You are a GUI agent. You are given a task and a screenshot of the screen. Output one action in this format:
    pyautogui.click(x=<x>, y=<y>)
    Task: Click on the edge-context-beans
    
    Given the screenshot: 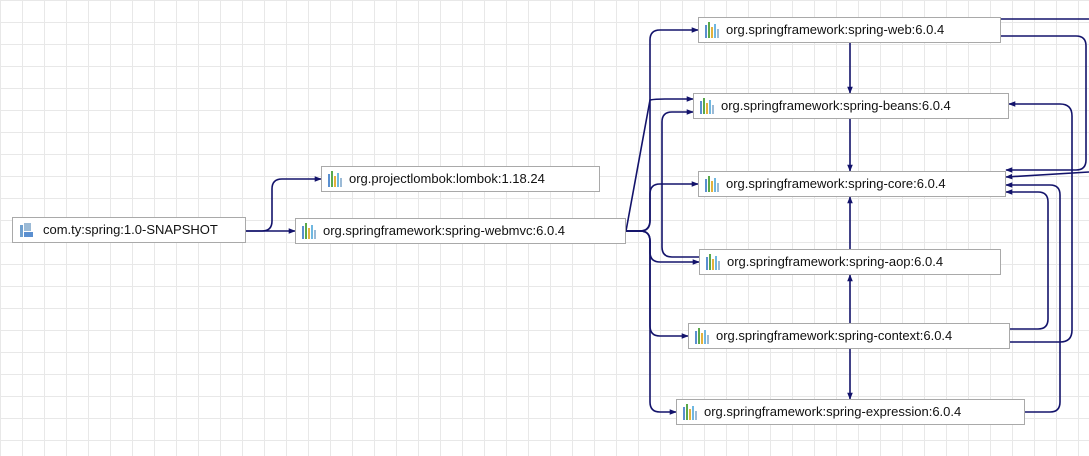 What is the action you would take?
    pyautogui.click(x=1040, y=222)
    